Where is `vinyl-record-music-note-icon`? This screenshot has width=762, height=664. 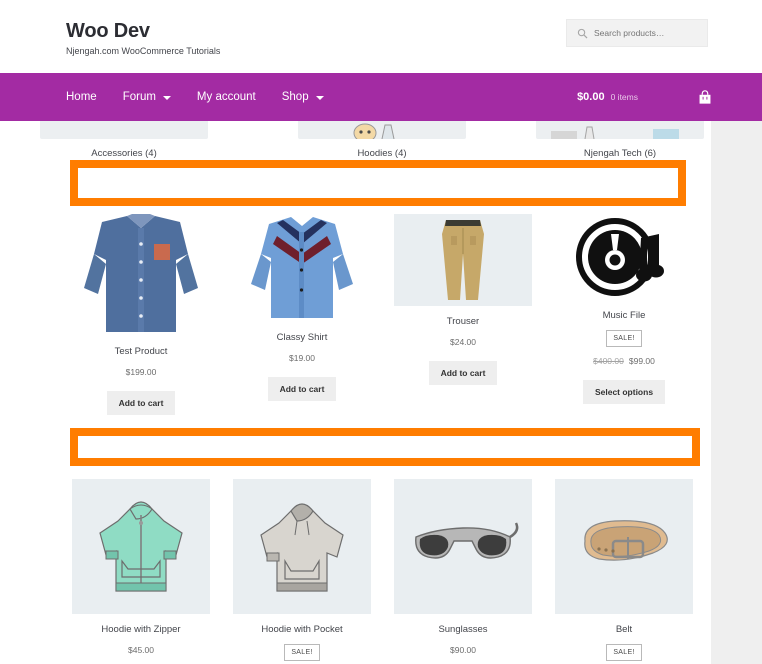
vinyl-record-music-note-icon is located at coordinates (620, 257).